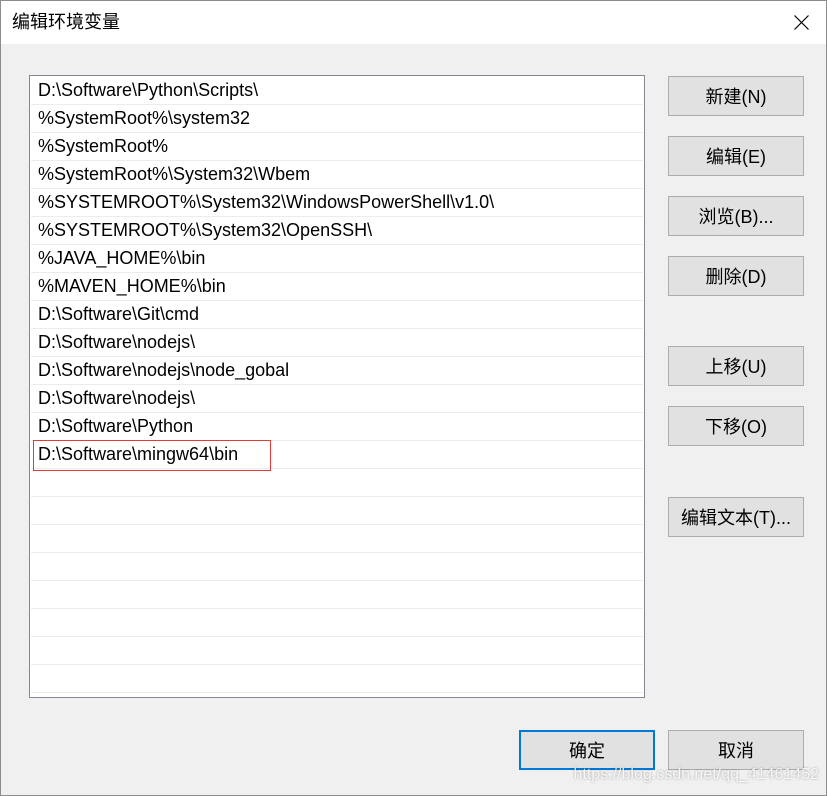 This screenshot has width=827, height=796. I want to click on path-list-item: D:\Software\Python, so click(337, 427).